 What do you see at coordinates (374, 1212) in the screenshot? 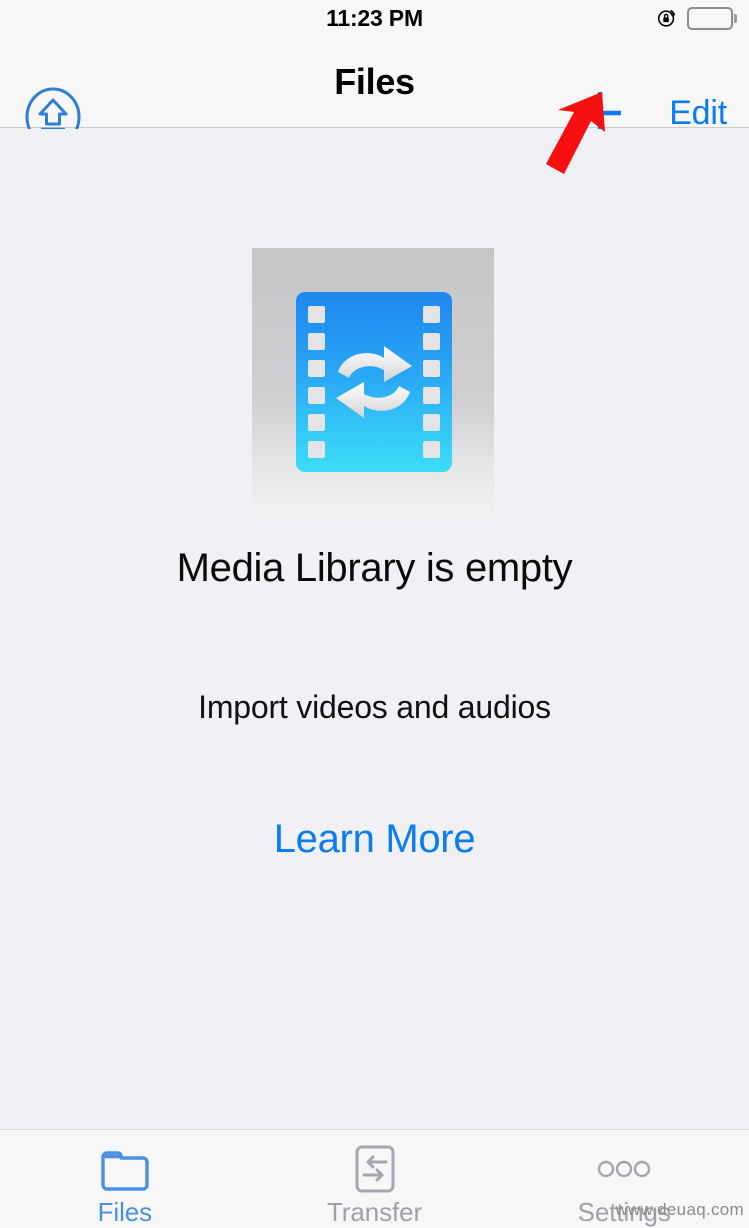
I see `tab-transfer-label: Transfer` at bounding box center [374, 1212].